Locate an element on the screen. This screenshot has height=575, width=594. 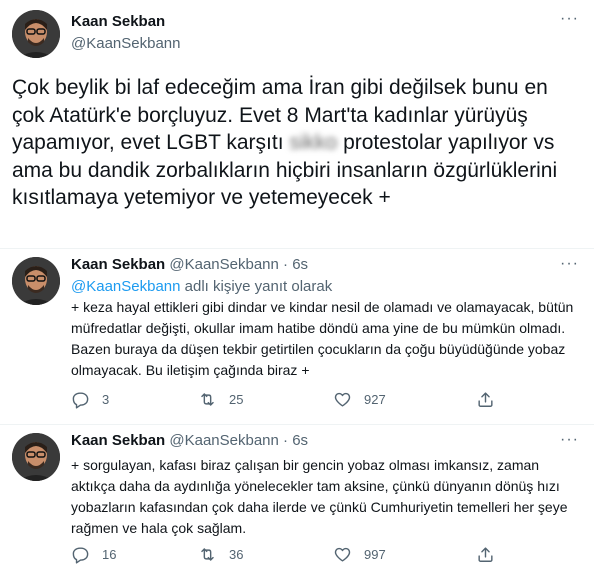
like-button: 997 is located at coordinates (359, 554).